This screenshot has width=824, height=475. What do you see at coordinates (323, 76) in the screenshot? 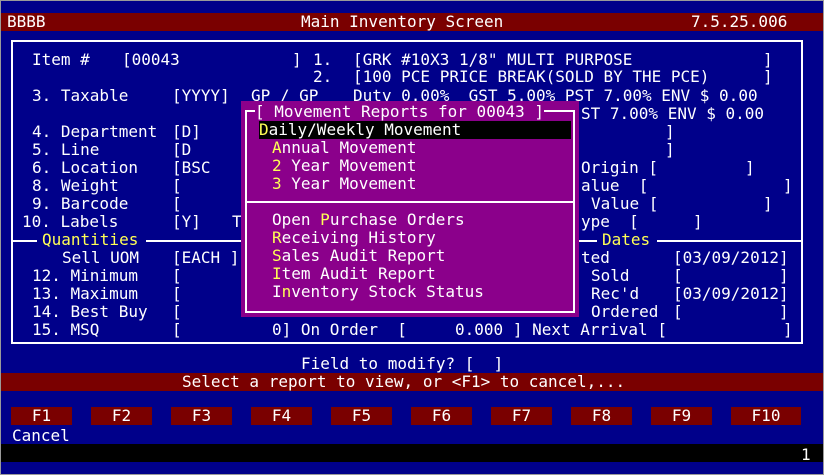
I see `desc2-num: 2.` at bounding box center [323, 76].